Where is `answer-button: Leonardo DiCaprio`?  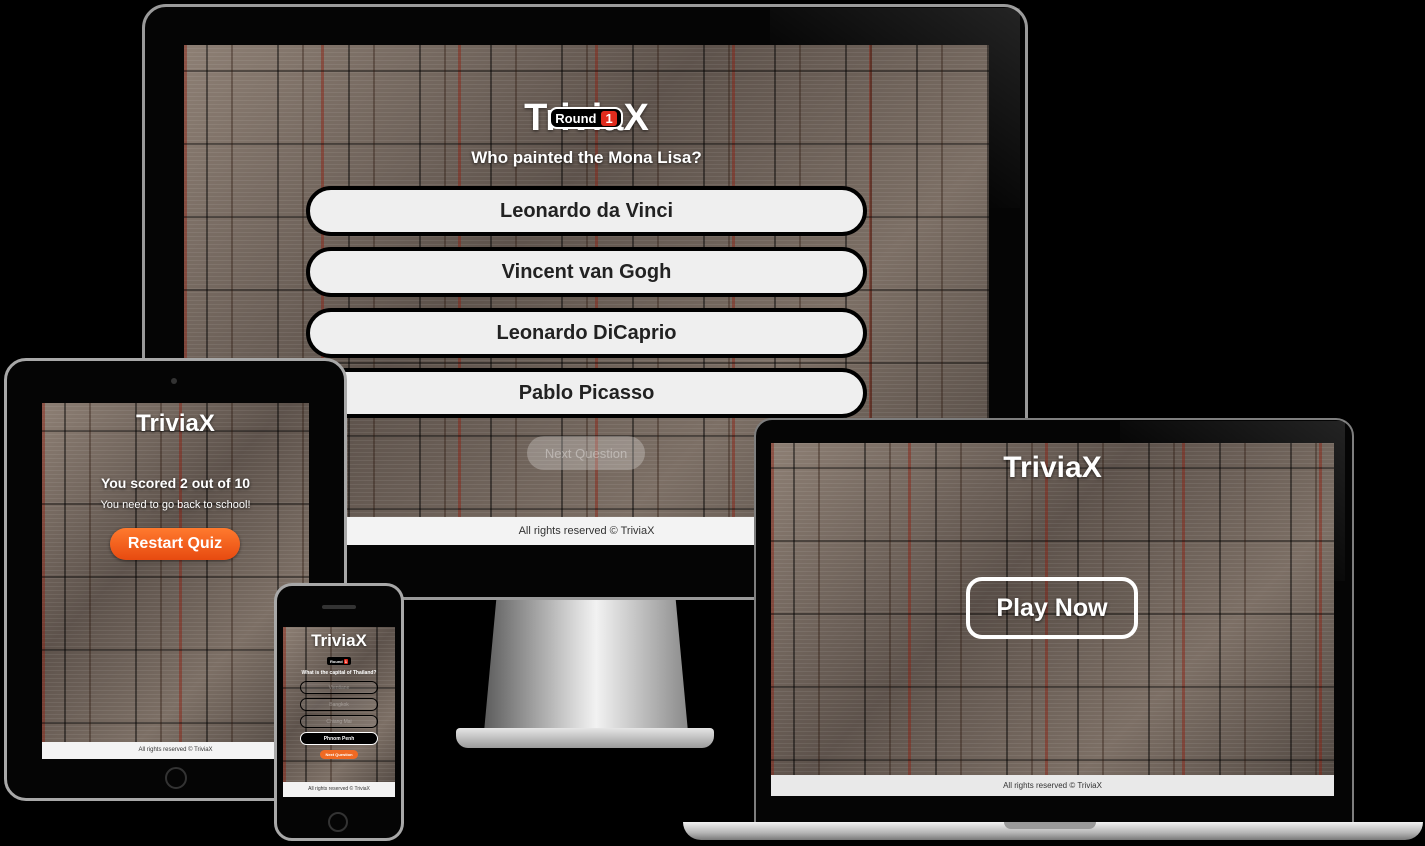
answer-button: Leonardo DiCaprio is located at coordinates (586, 333).